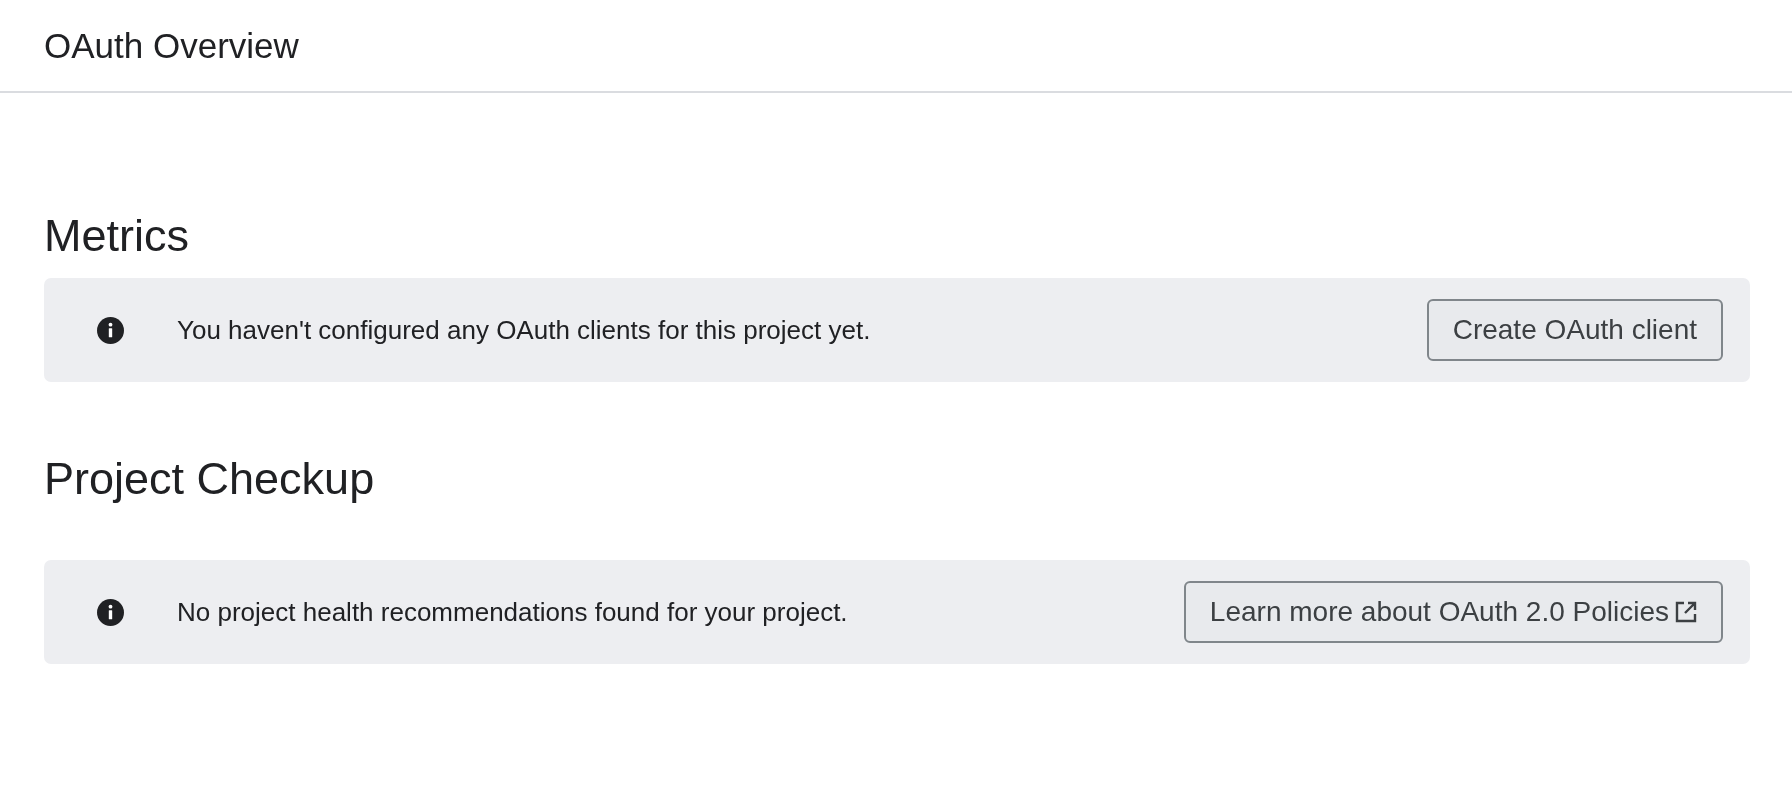 The height and width of the screenshot is (794, 1792). I want to click on section-heading: Metrics, so click(116, 236).